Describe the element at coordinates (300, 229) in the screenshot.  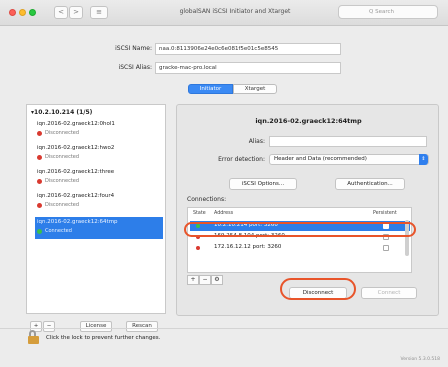
I see `connection-highlight-annotation` at that location.